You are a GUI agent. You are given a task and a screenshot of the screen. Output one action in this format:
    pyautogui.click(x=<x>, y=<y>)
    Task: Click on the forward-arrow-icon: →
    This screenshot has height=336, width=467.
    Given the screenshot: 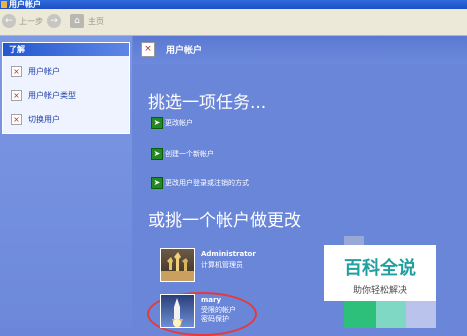 What is the action you would take?
    pyautogui.click(x=54, y=21)
    